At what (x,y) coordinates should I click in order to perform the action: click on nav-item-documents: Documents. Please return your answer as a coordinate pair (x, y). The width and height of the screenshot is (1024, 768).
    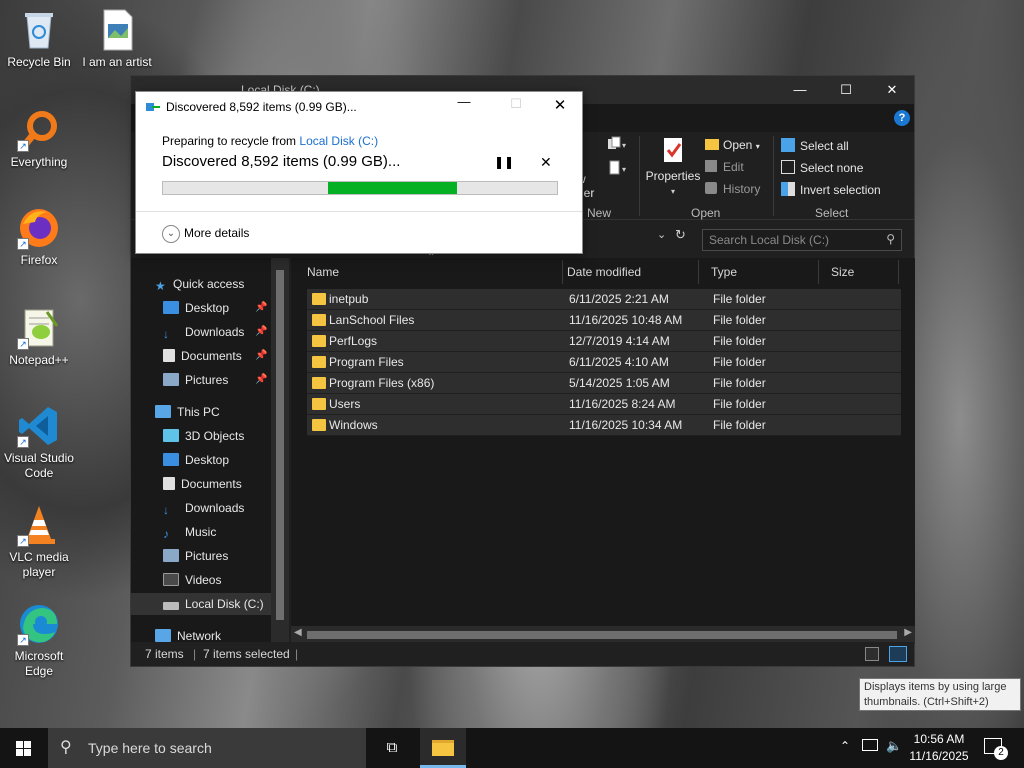
    Looking at the image, I should click on (202, 356).